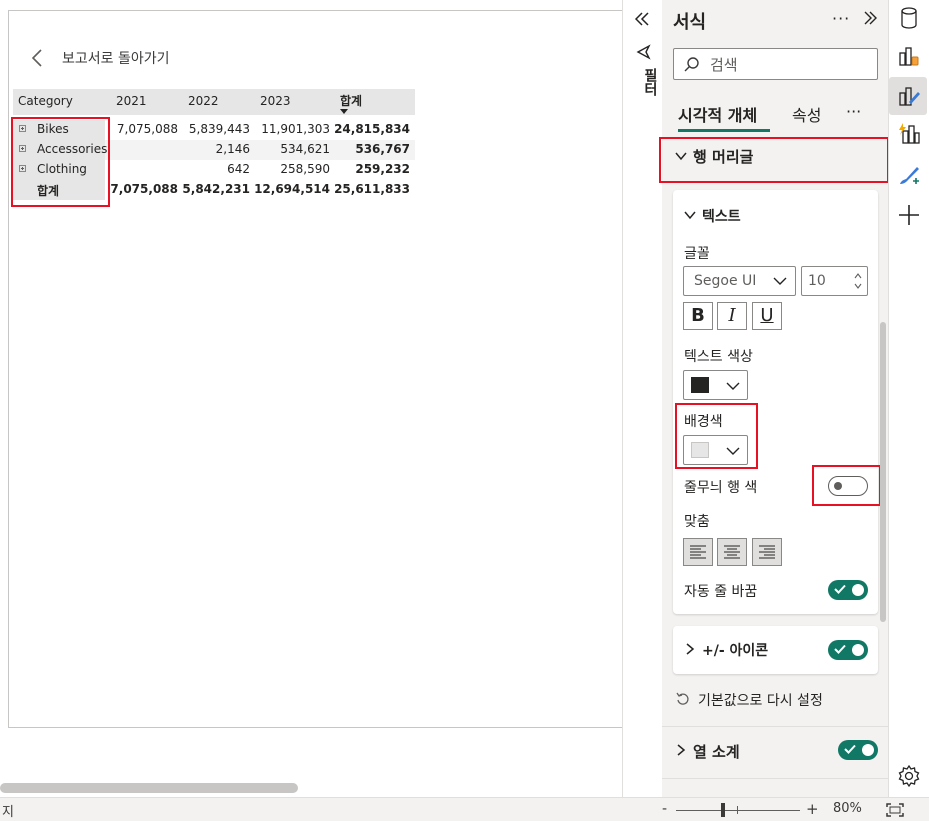  I want to click on font-family-value: Segoe UI, so click(725, 281).